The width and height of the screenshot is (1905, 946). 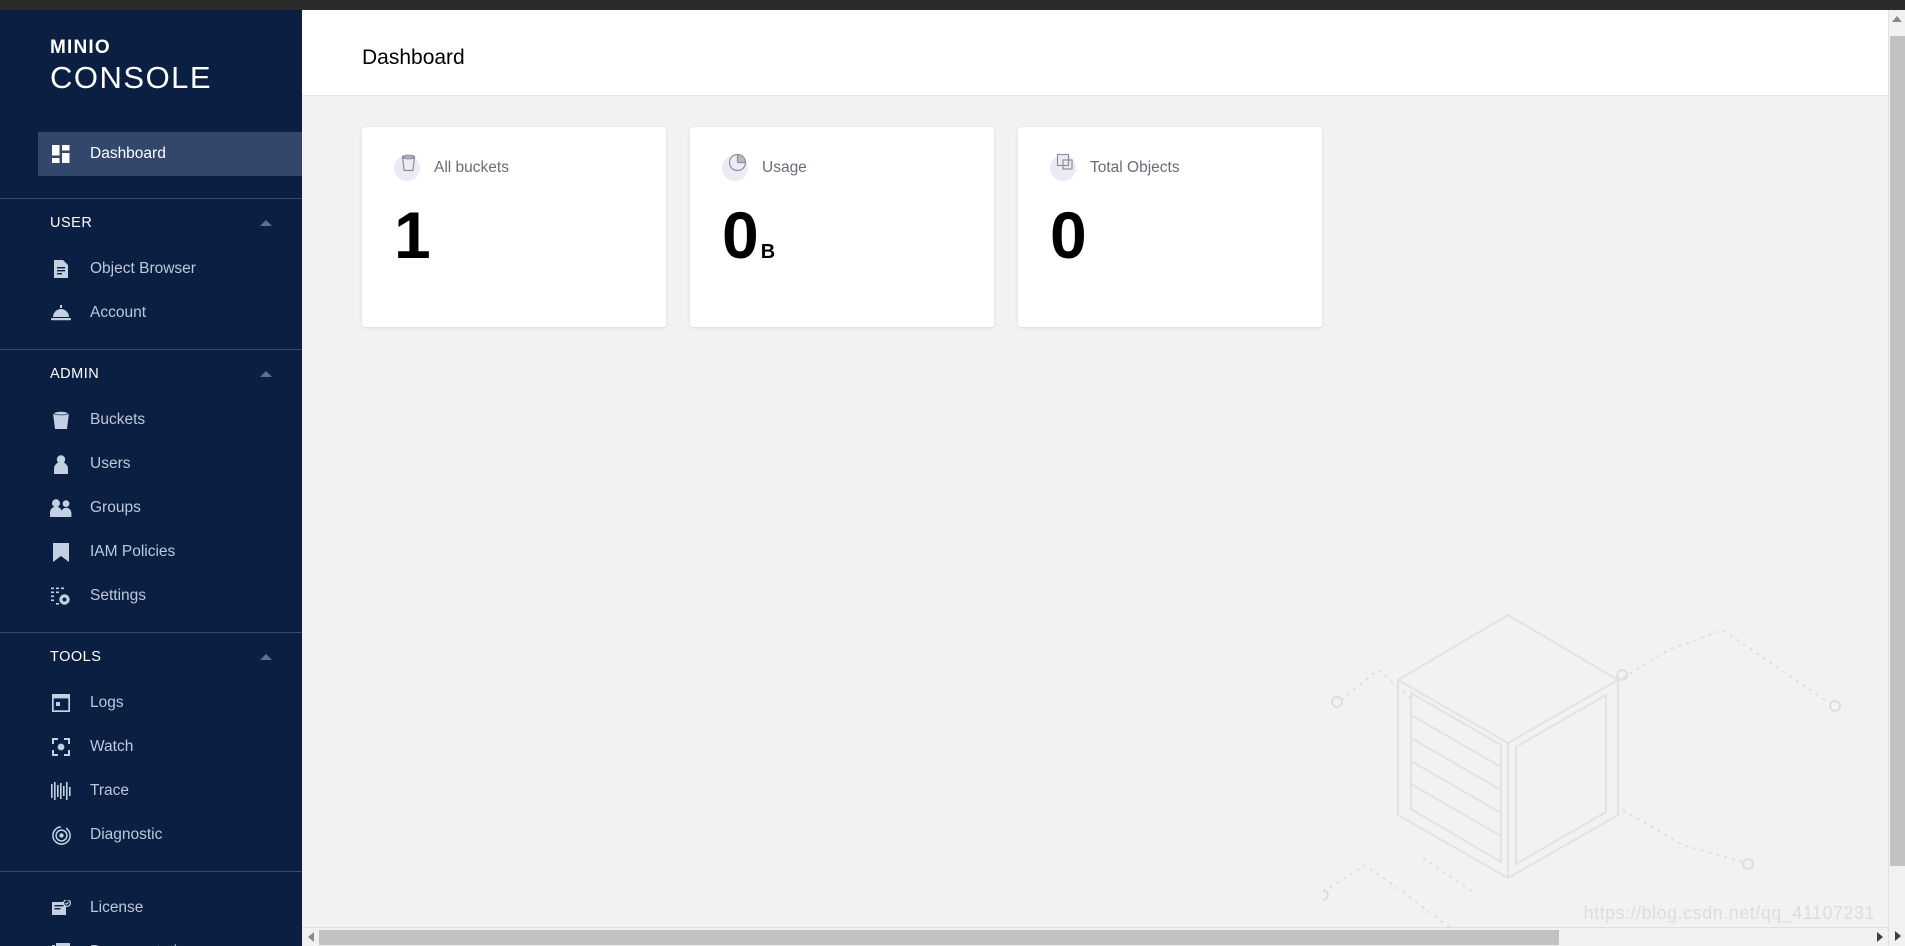 What do you see at coordinates (1063, 167) in the screenshot?
I see `objects-icon` at bounding box center [1063, 167].